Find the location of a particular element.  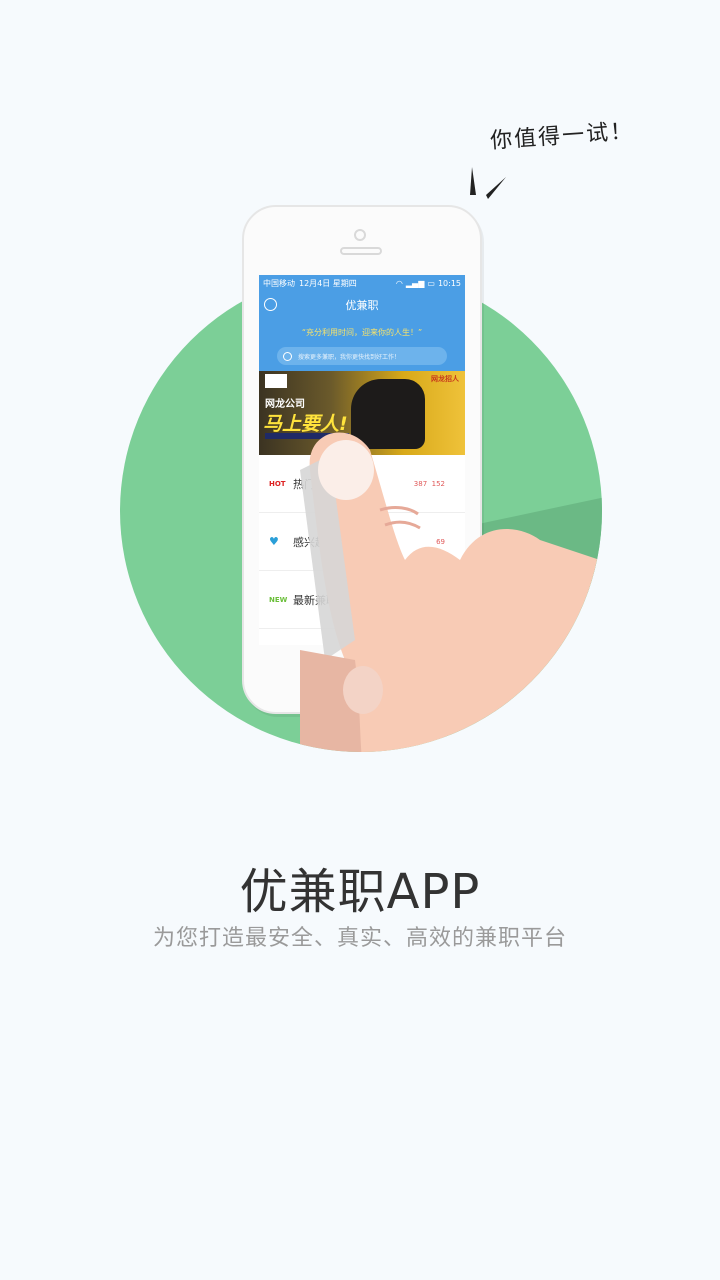

page-title: 优兼职APP is located at coordinates (360, 892).